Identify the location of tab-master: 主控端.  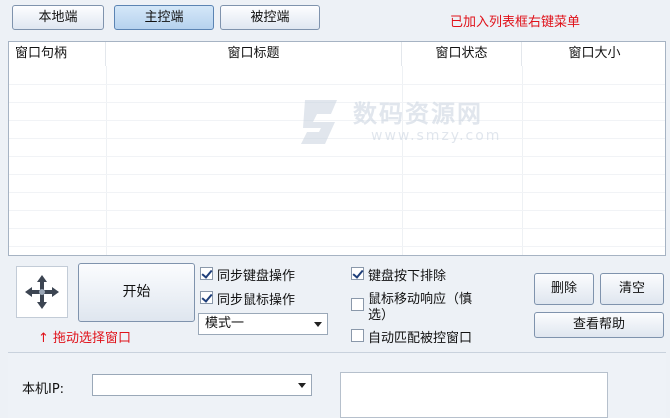
(164, 17).